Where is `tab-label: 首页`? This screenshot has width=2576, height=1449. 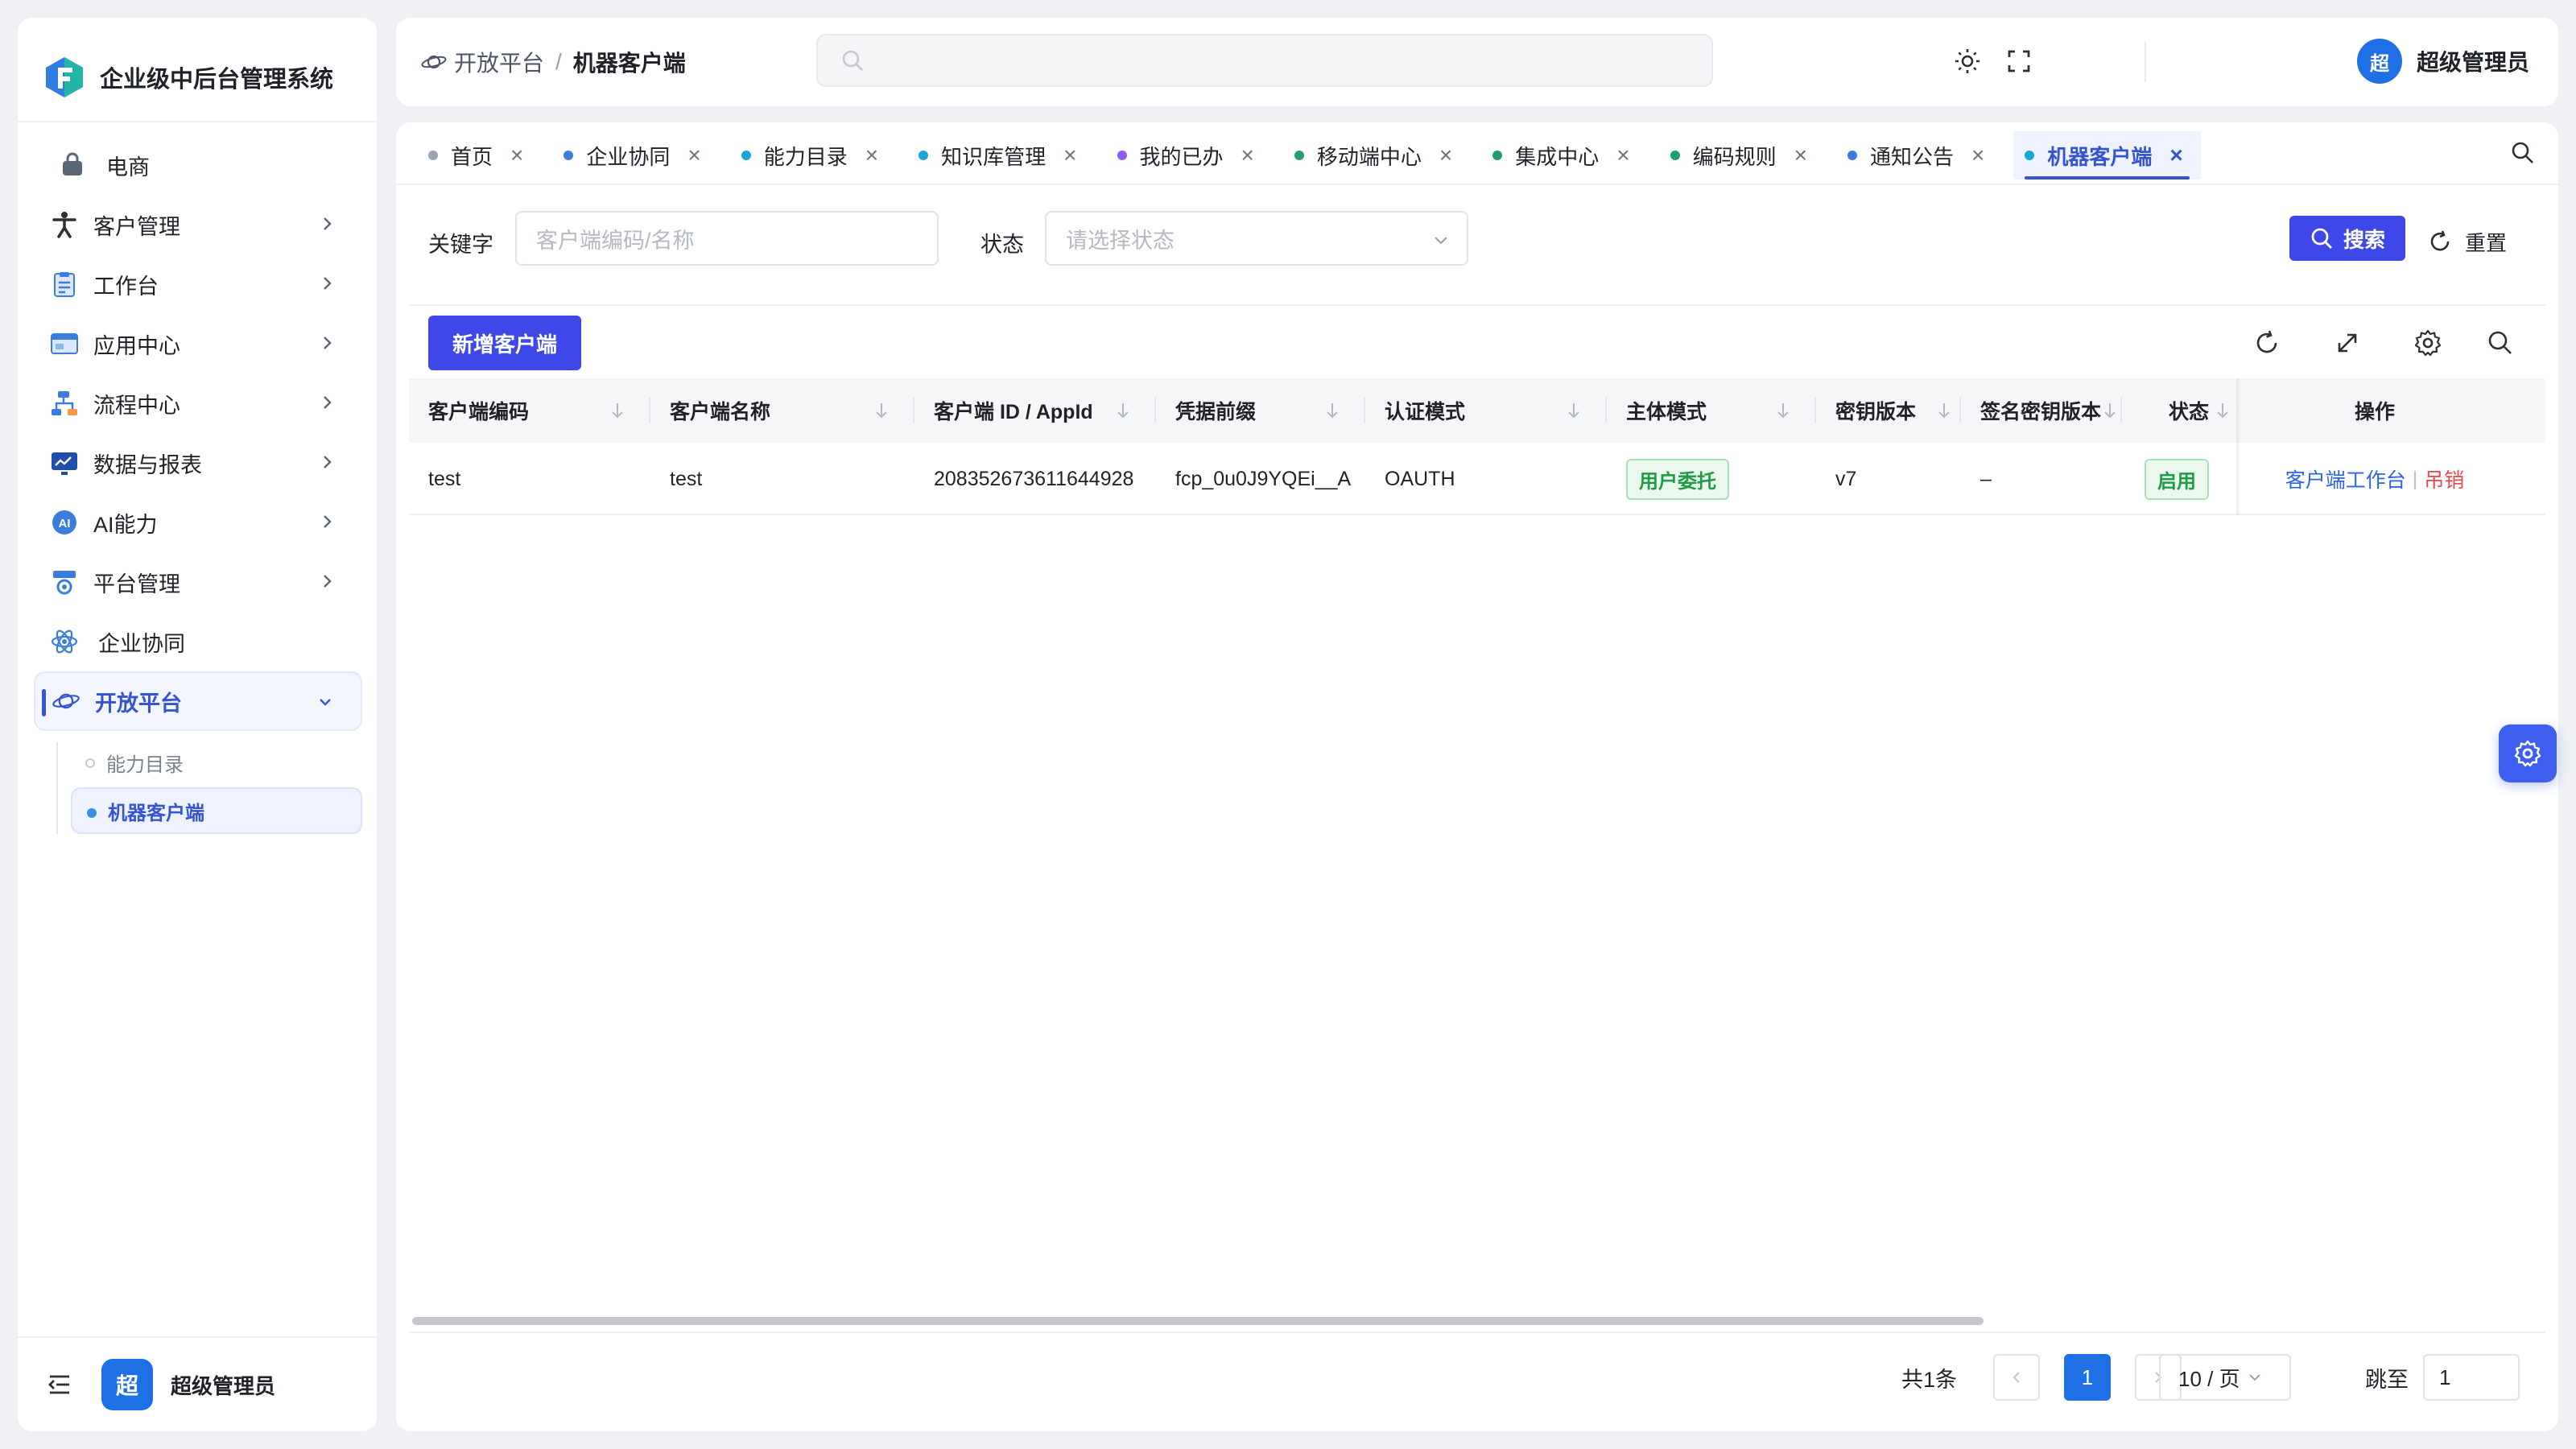 tab-label: 首页 is located at coordinates (472, 156).